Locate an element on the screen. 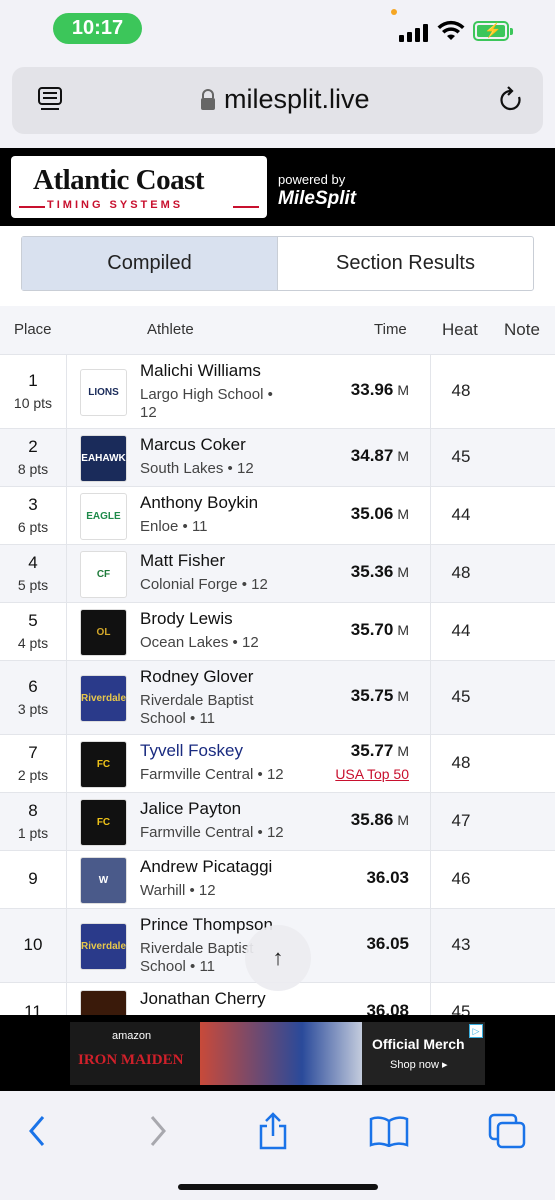 This screenshot has width=555, height=1200. chevron-right-icon is located at coordinates (158, 1131).